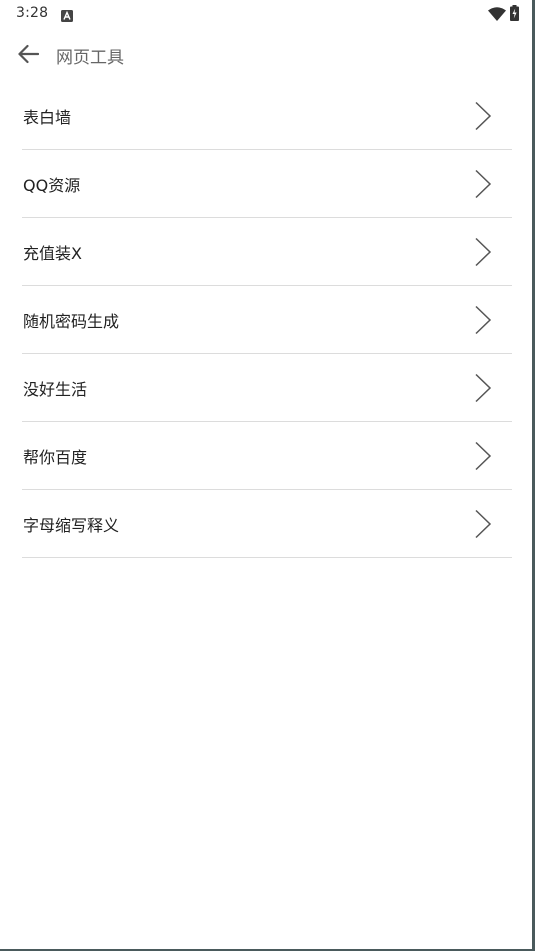  I want to click on list-item-acronym-meaning: 字母缩写释义, so click(267, 524).